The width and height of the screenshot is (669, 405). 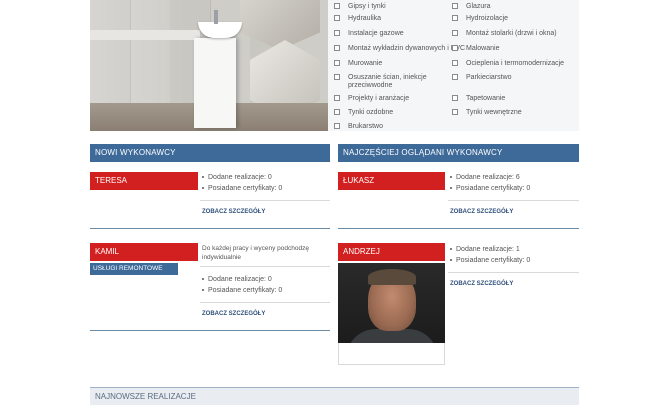 What do you see at coordinates (233, 314) in the screenshot?
I see `details-link-kamil: ZOBACZ SZCZEGÓŁY` at bounding box center [233, 314].